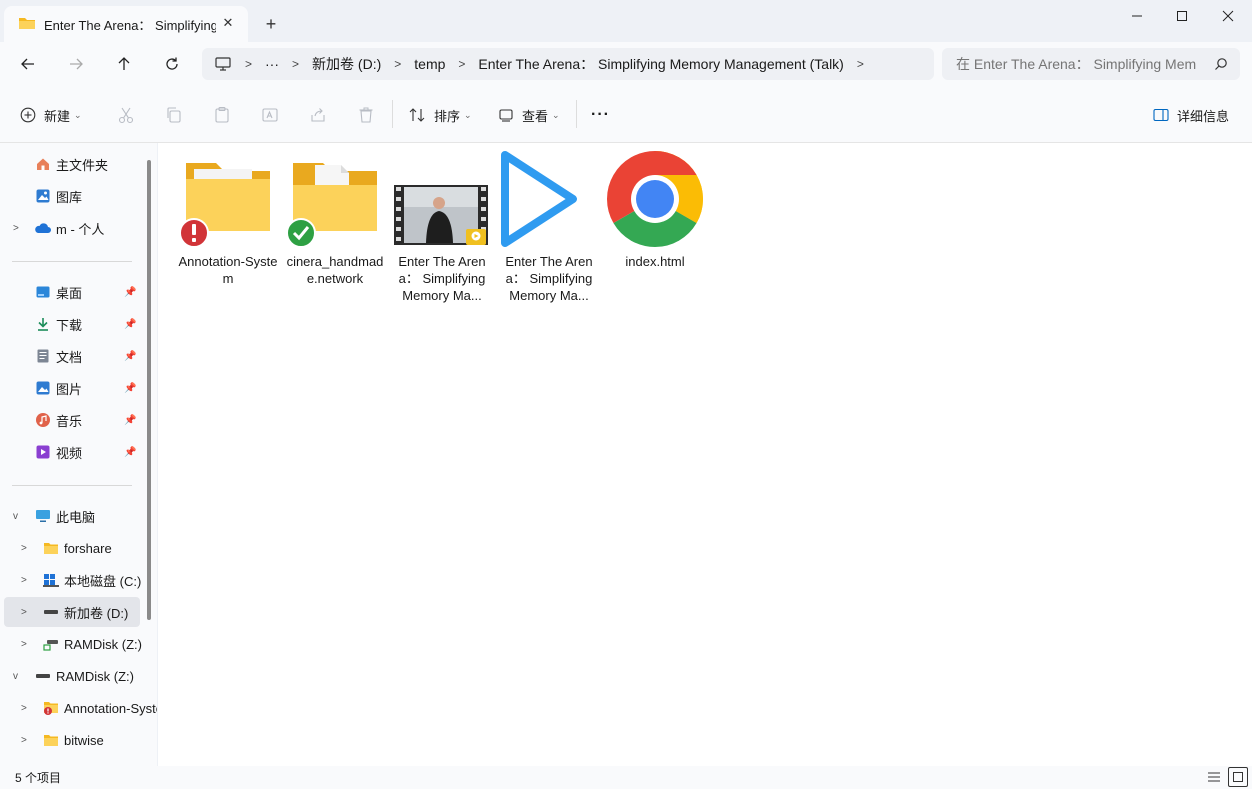 This screenshot has height=789, width=1252. What do you see at coordinates (76, 64) in the screenshot?
I see `forward-button` at bounding box center [76, 64].